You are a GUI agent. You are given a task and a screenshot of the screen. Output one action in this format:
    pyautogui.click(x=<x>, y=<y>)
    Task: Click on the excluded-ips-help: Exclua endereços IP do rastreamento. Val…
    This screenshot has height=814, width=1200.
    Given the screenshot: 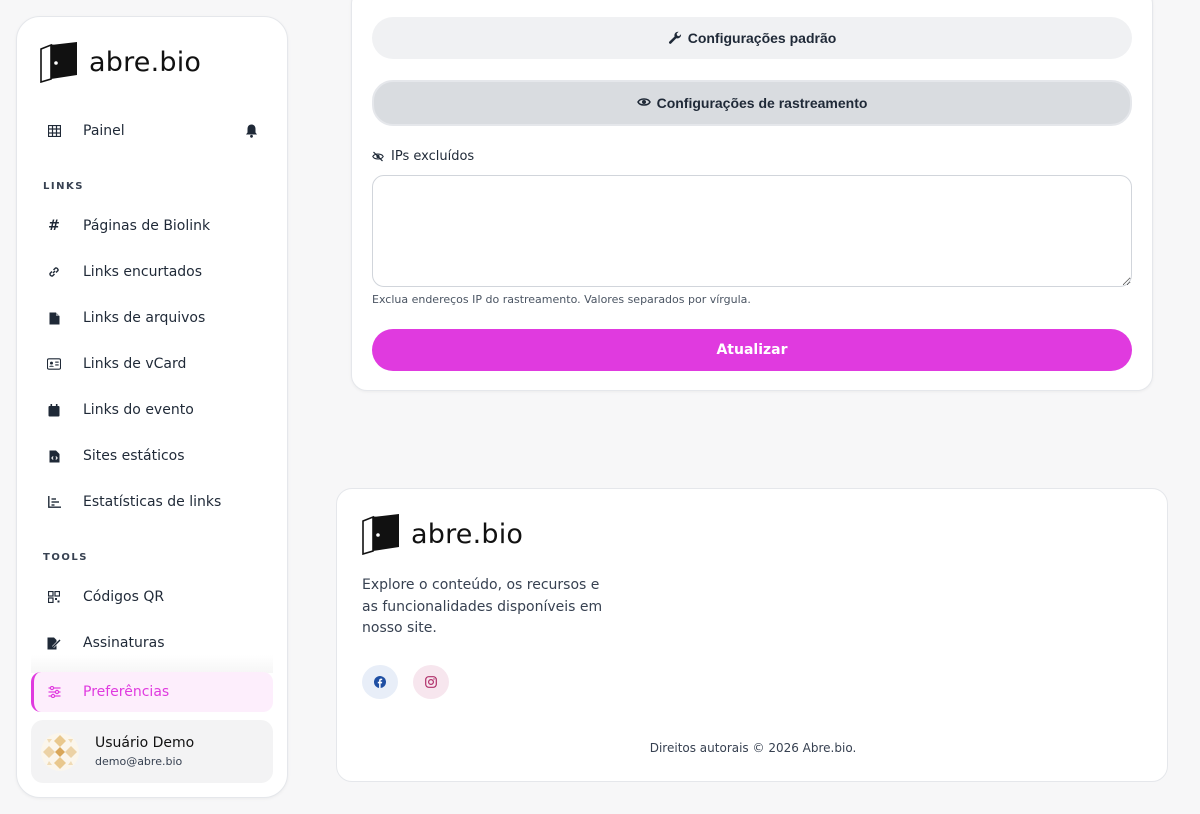 What is the action you would take?
    pyautogui.click(x=561, y=299)
    